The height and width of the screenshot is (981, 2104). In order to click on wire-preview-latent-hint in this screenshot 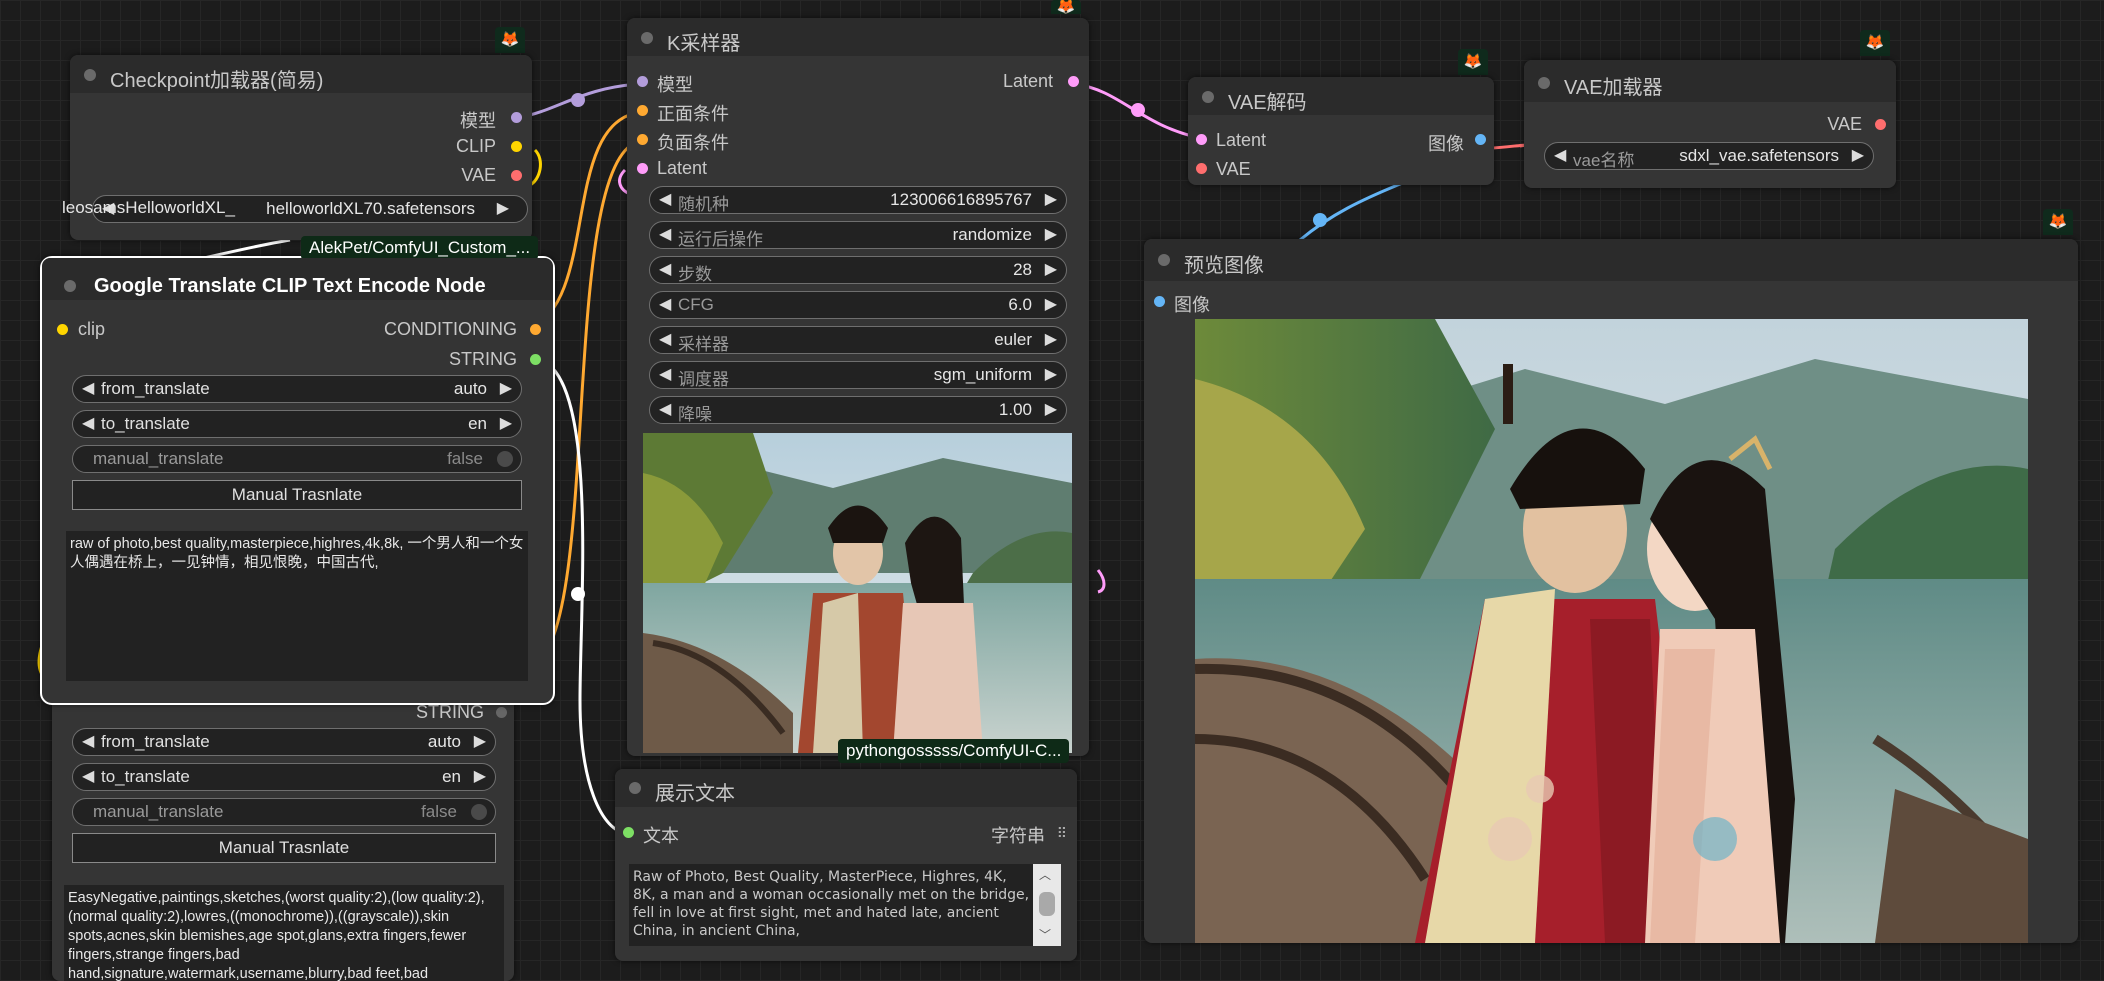, I will do `click(1101, 581)`.